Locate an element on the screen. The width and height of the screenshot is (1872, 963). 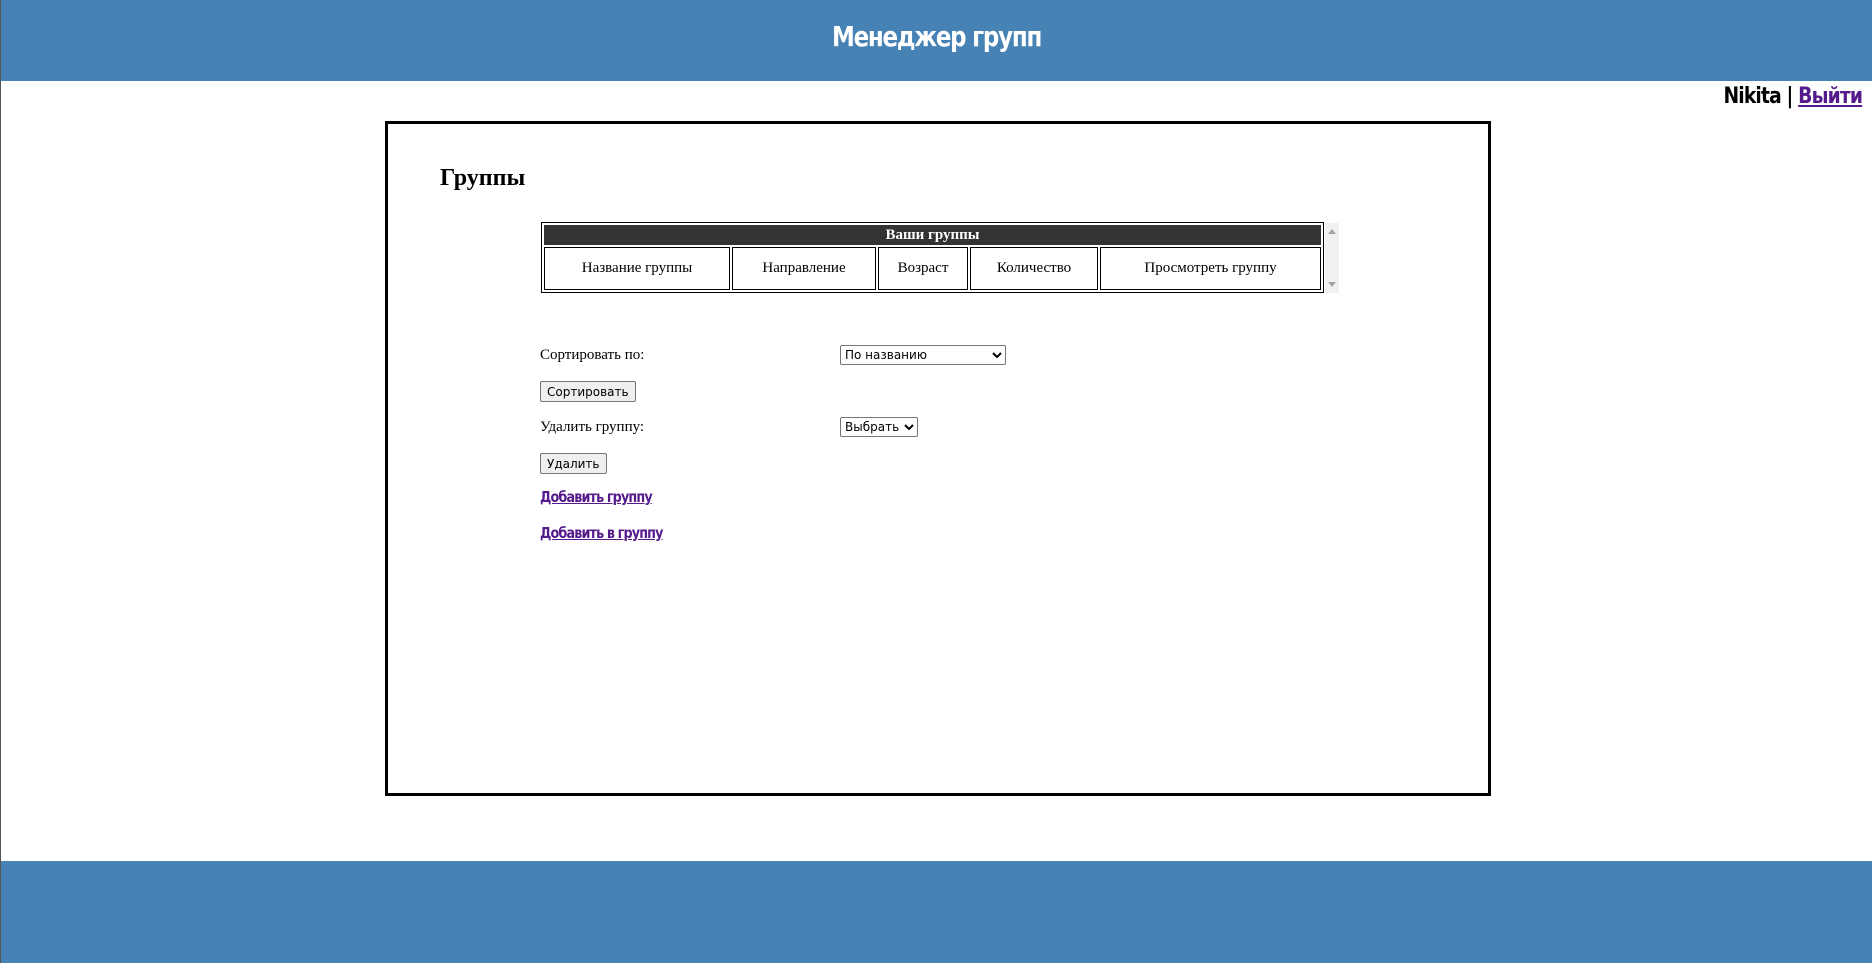
user-area: Nikita | Выйти is located at coordinates (1793, 96).